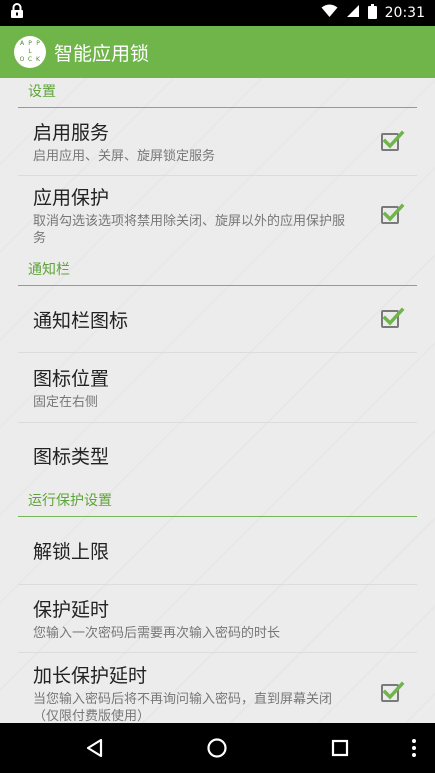 The height and width of the screenshot is (773, 435). What do you see at coordinates (329, 13) in the screenshot?
I see `wifi-icon` at bounding box center [329, 13].